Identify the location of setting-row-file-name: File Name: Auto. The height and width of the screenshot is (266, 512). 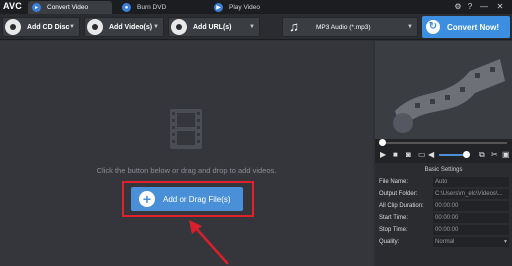
(443, 182).